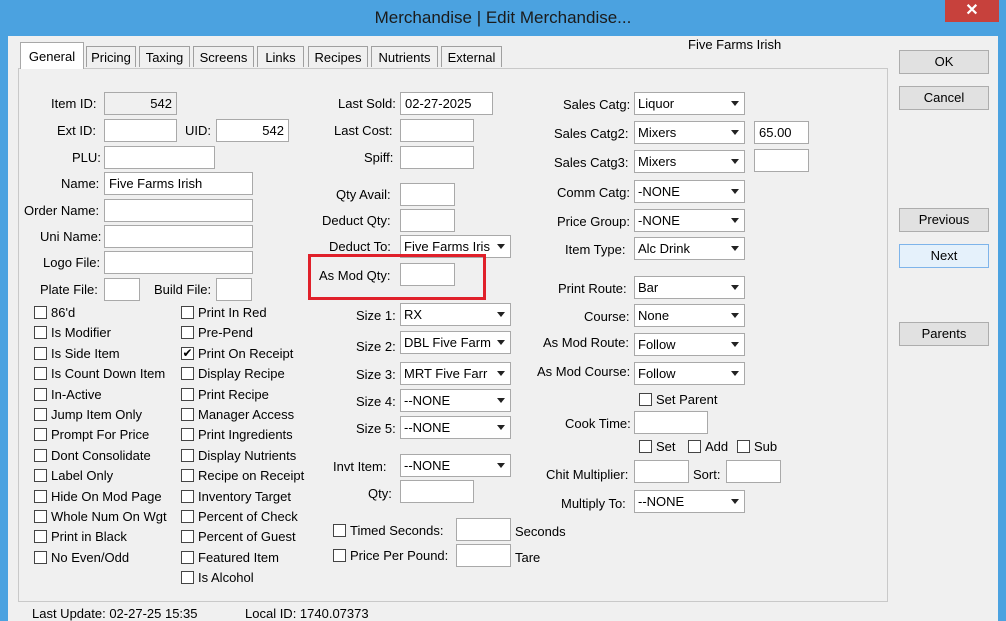 The width and height of the screenshot is (1006, 621). What do you see at coordinates (944, 220) in the screenshot?
I see `previous-button: Previous` at bounding box center [944, 220].